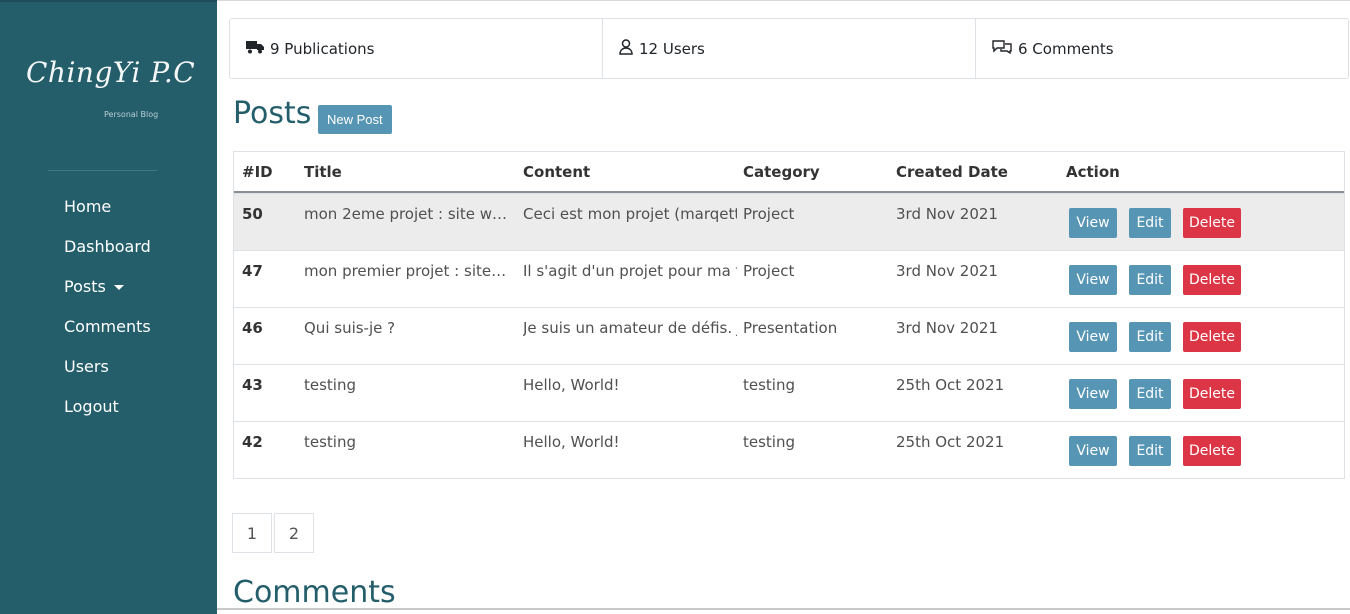 This screenshot has height=614, width=1350. Describe the element at coordinates (252, 533) in the screenshot. I see `page-link-1: 1` at that location.